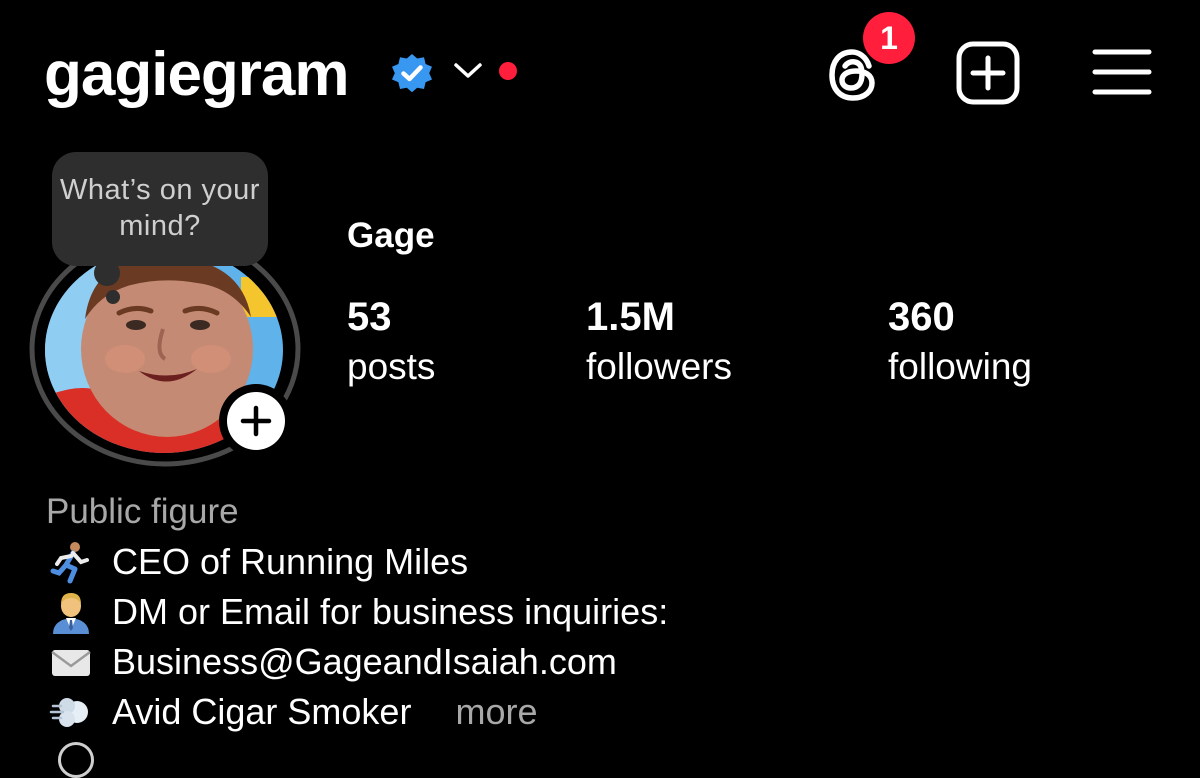  I want to click on following-count: 360, so click(921, 317).